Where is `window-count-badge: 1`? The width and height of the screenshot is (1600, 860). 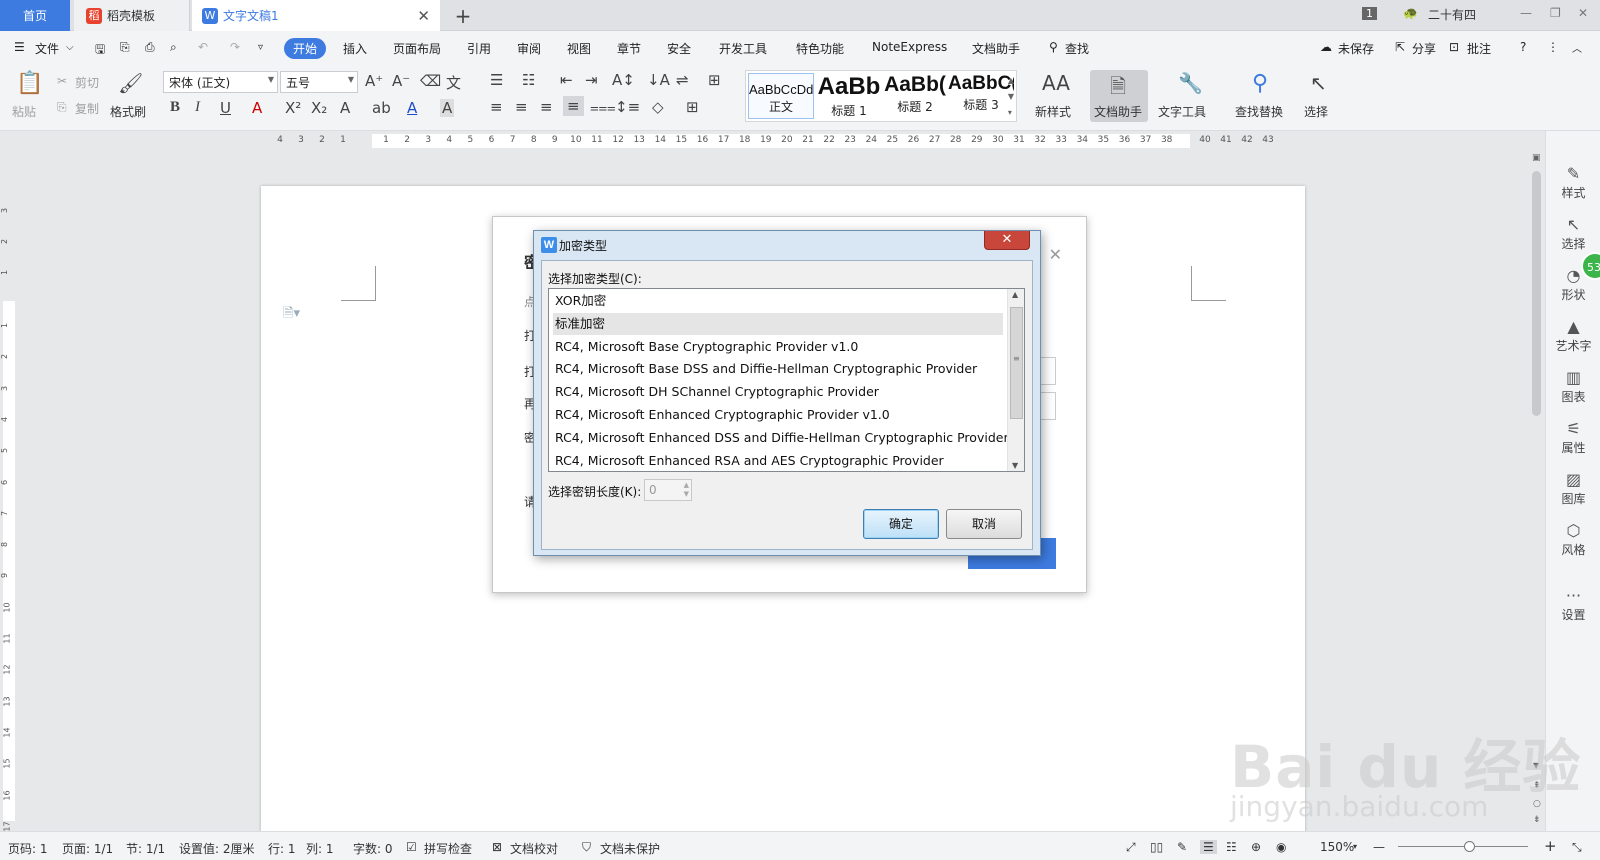 window-count-badge: 1 is located at coordinates (1369, 13).